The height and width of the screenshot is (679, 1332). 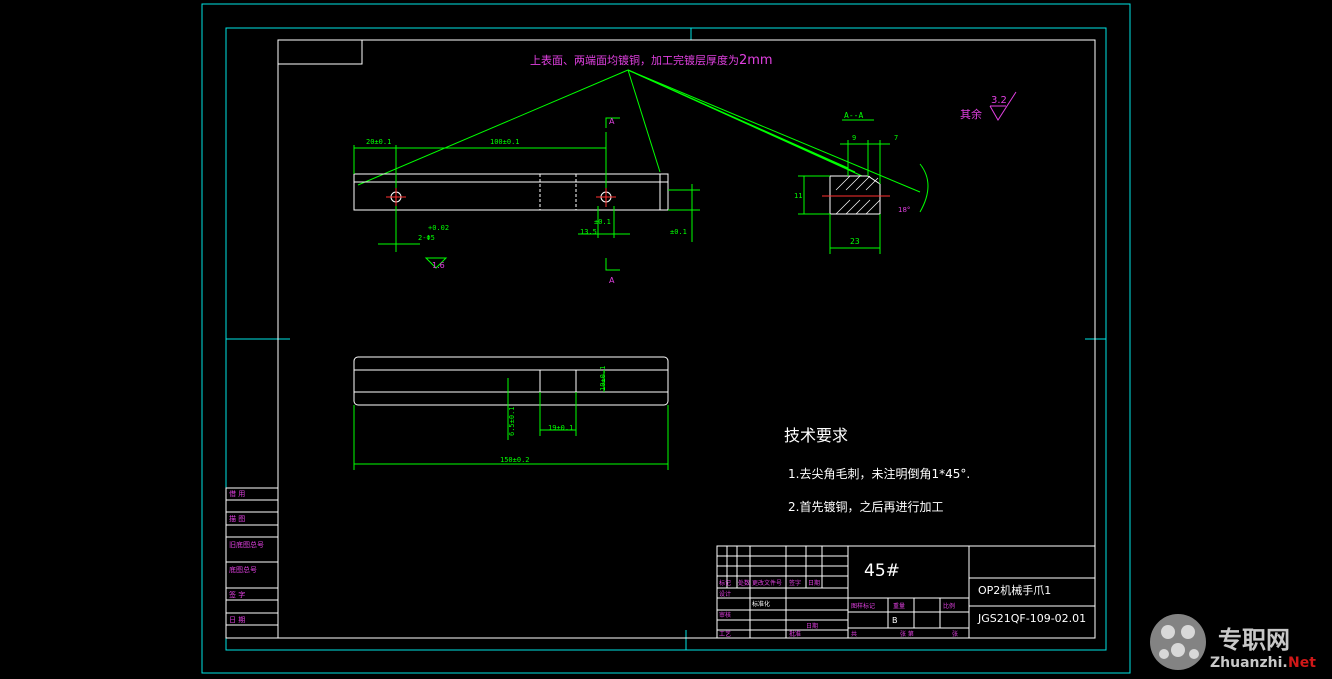 What do you see at coordinates (725, 634) in the screenshot?
I see `tb-process: 工艺` at bounding box center [725, 634].